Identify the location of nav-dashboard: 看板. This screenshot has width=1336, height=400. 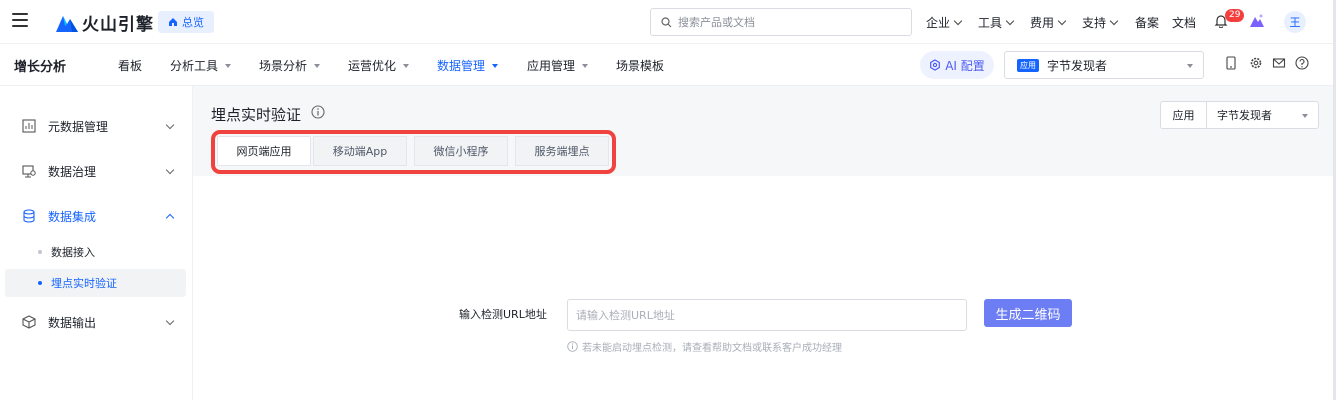
(130, 65).